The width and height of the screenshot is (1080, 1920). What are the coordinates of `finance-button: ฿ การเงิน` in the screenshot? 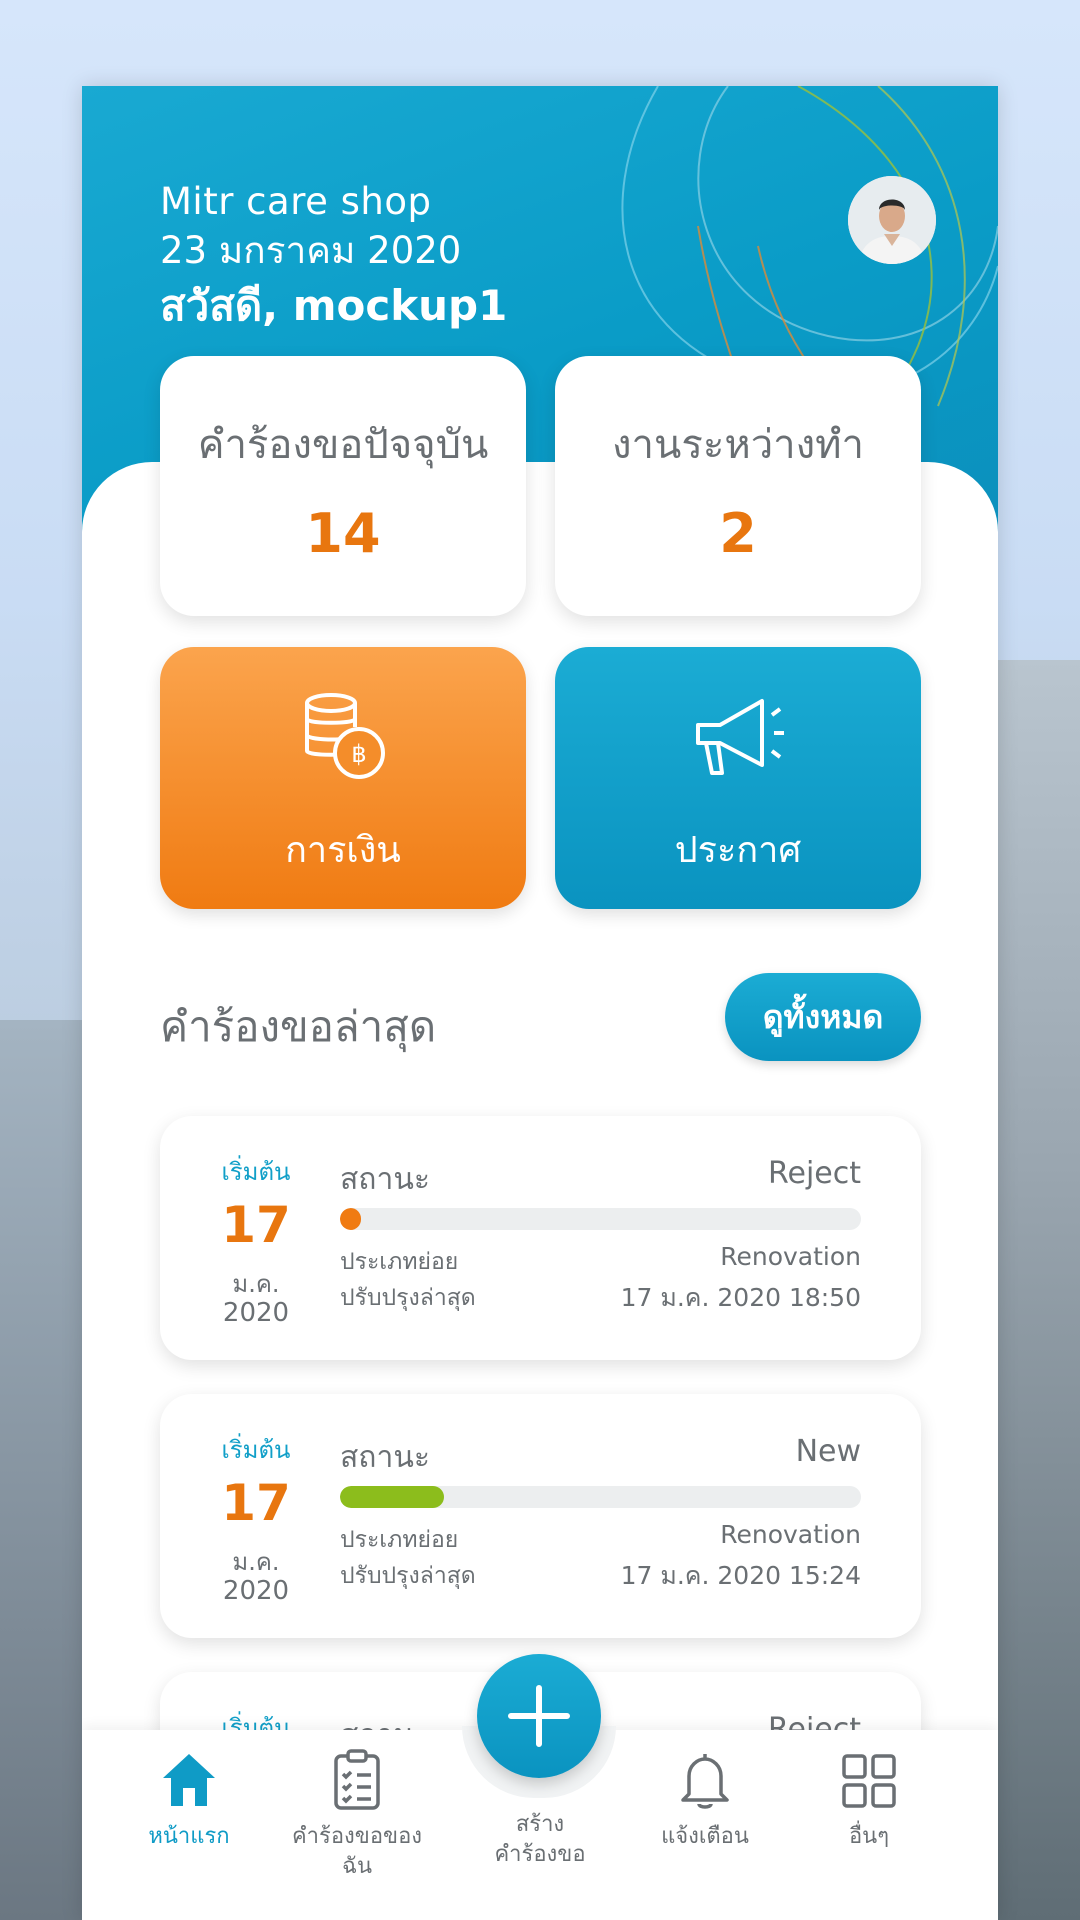 It's located at (343, 778).